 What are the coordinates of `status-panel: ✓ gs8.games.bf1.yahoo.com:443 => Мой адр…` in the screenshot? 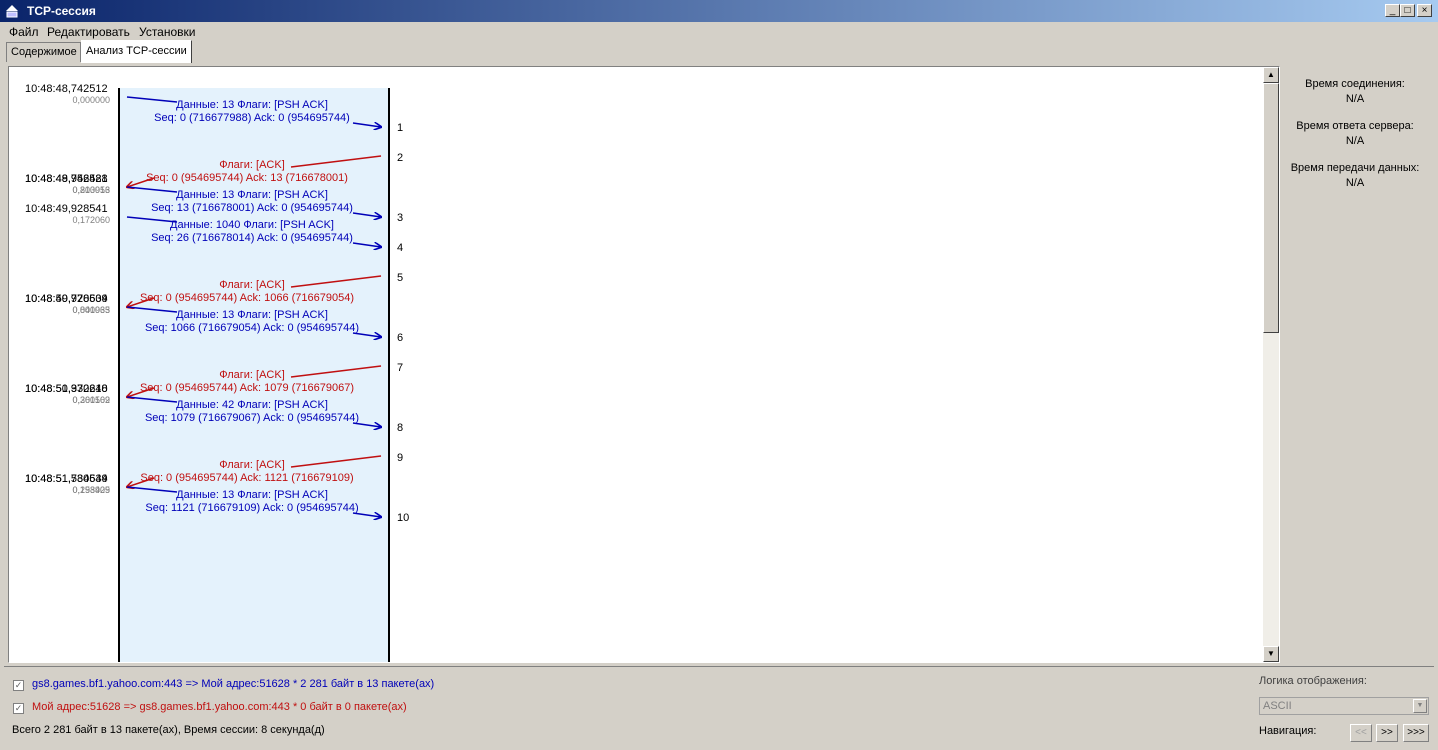 It's located at (719, 706).